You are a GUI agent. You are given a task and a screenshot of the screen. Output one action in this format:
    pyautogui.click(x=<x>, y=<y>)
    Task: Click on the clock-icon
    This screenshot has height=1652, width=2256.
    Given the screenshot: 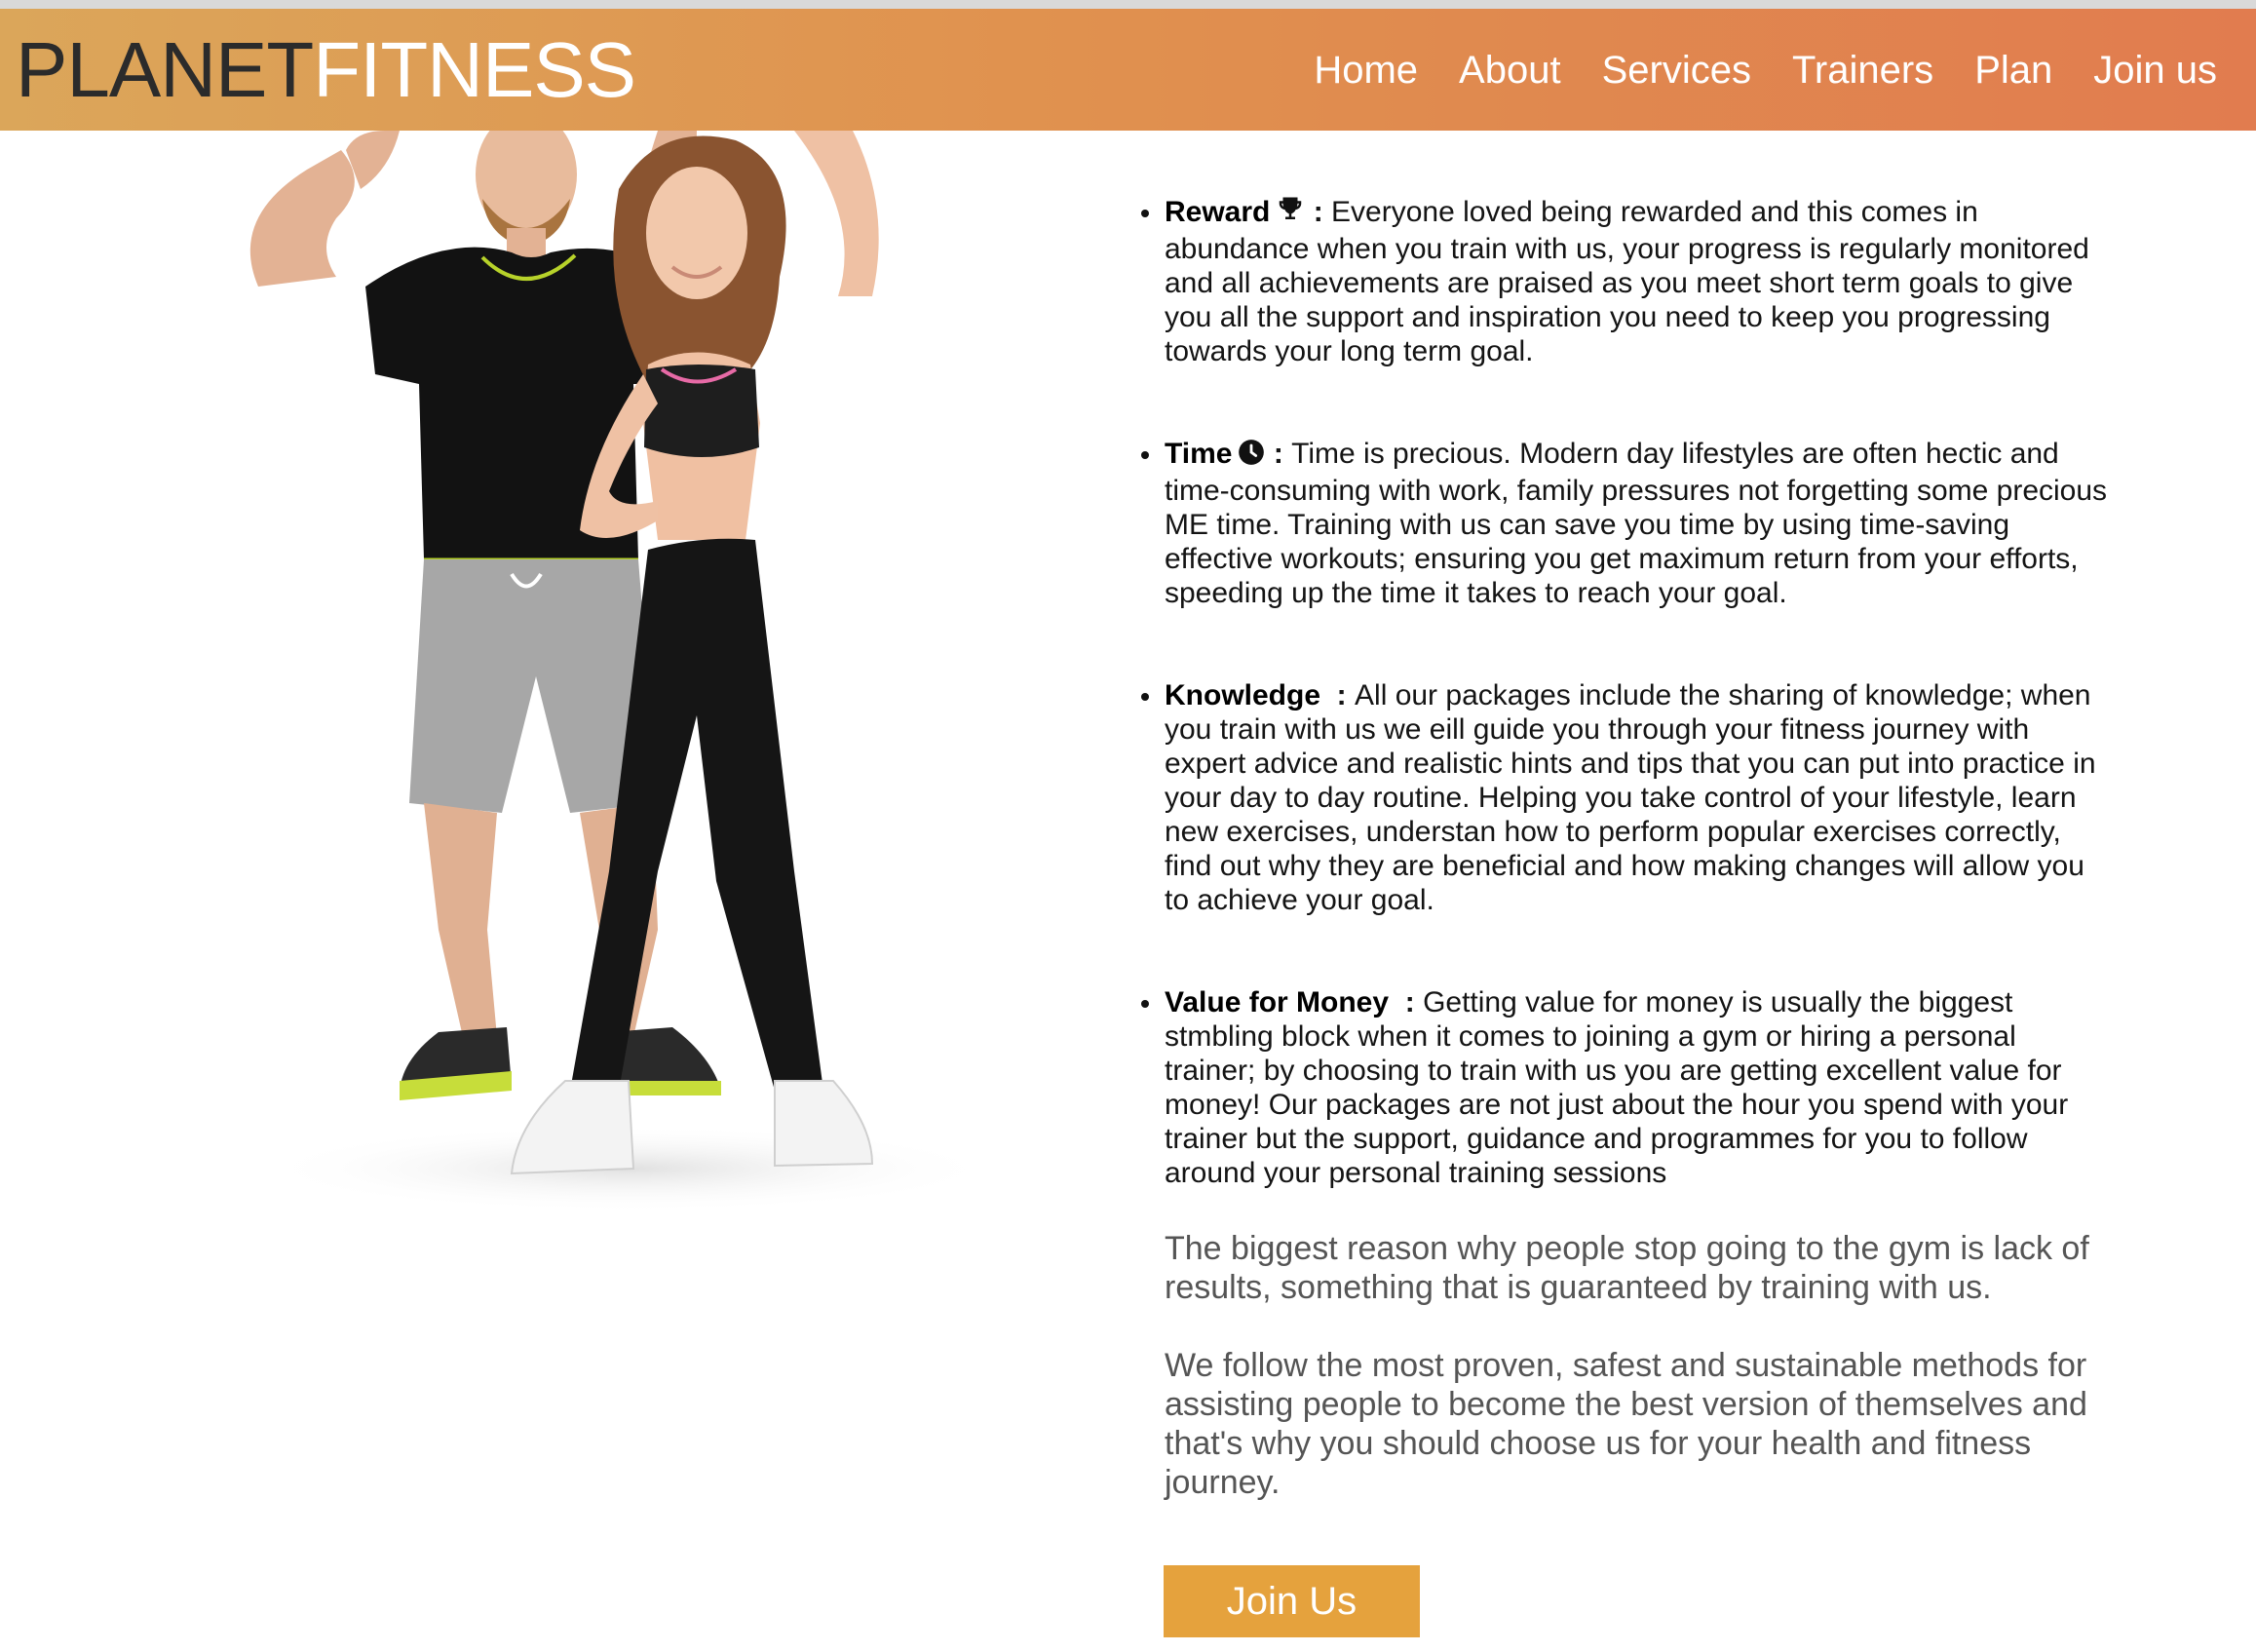 What is the action you would take?
    pyautogui.click(x=1251, y=457)
    